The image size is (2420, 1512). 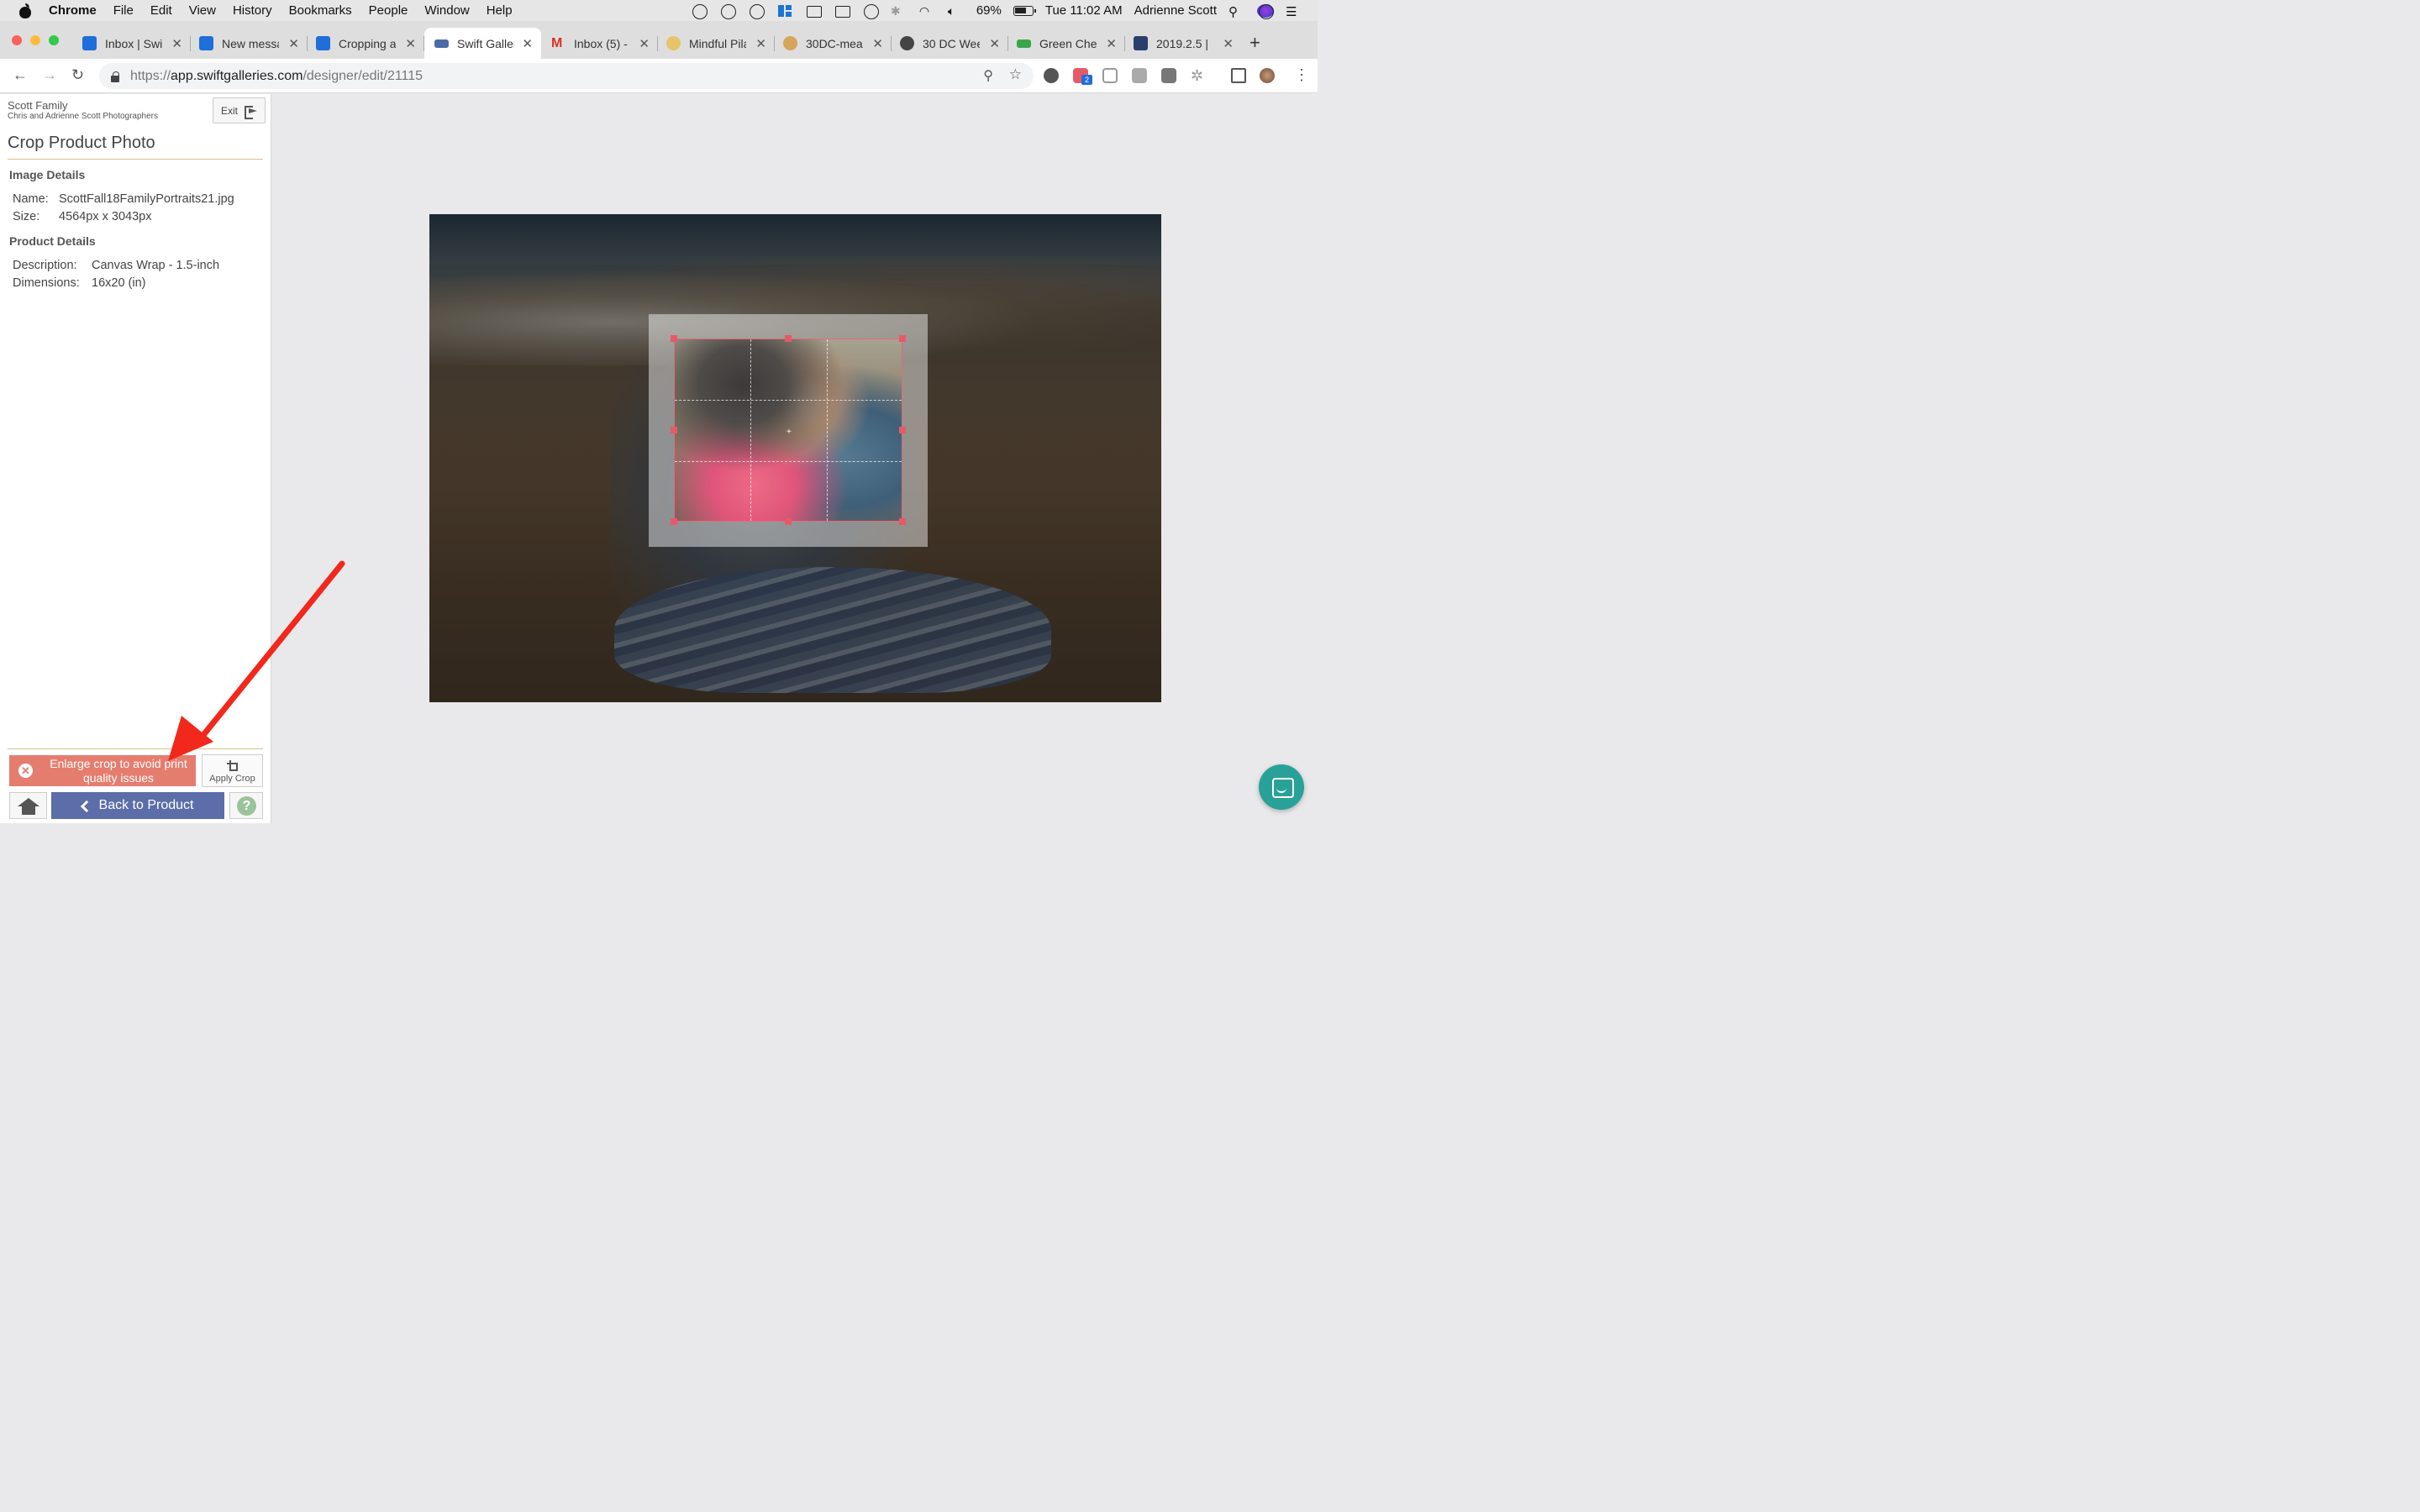 I want to click on product-description-label: Description:, so click(x=45, y=265).